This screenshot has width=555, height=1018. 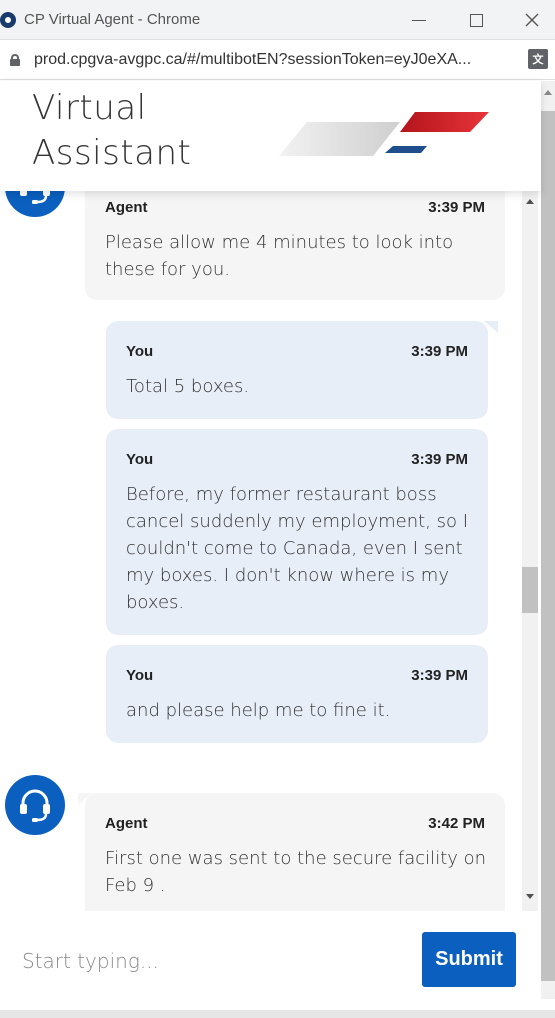 What do you see at coordinates (384, 134) in the screenshot?
I see `canada-post-logo` at bounding box center [384, 134].